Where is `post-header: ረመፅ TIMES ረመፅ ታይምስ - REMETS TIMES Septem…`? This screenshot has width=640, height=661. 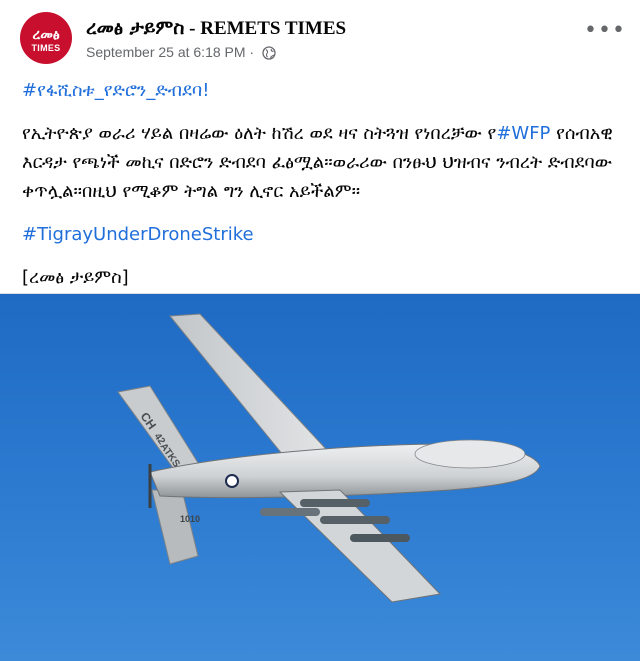
post-header: ረመፅ TIMES ረመፅ ታይምስ - REMETS TIMES Septem… is located at coordinates (320, 37).